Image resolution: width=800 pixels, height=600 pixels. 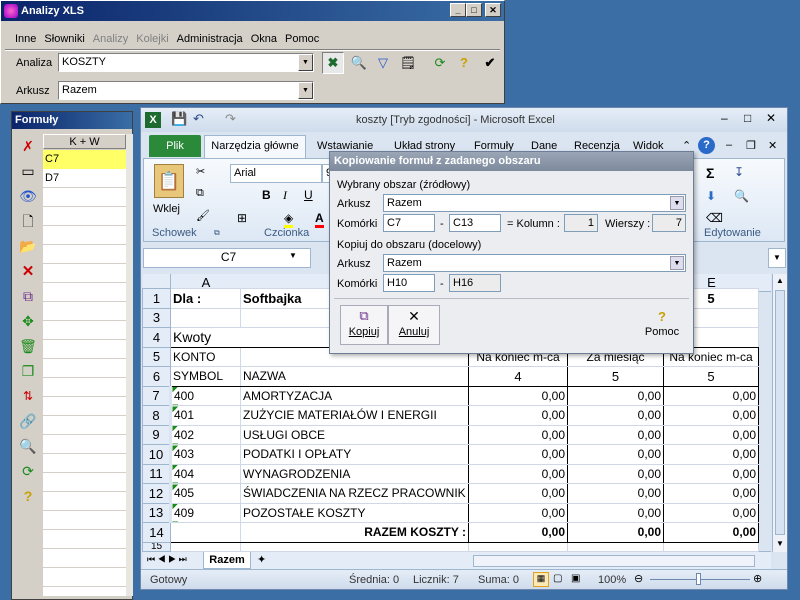 I want to click on sheet-tab-razem: Razem, so click(x=227, y=560).